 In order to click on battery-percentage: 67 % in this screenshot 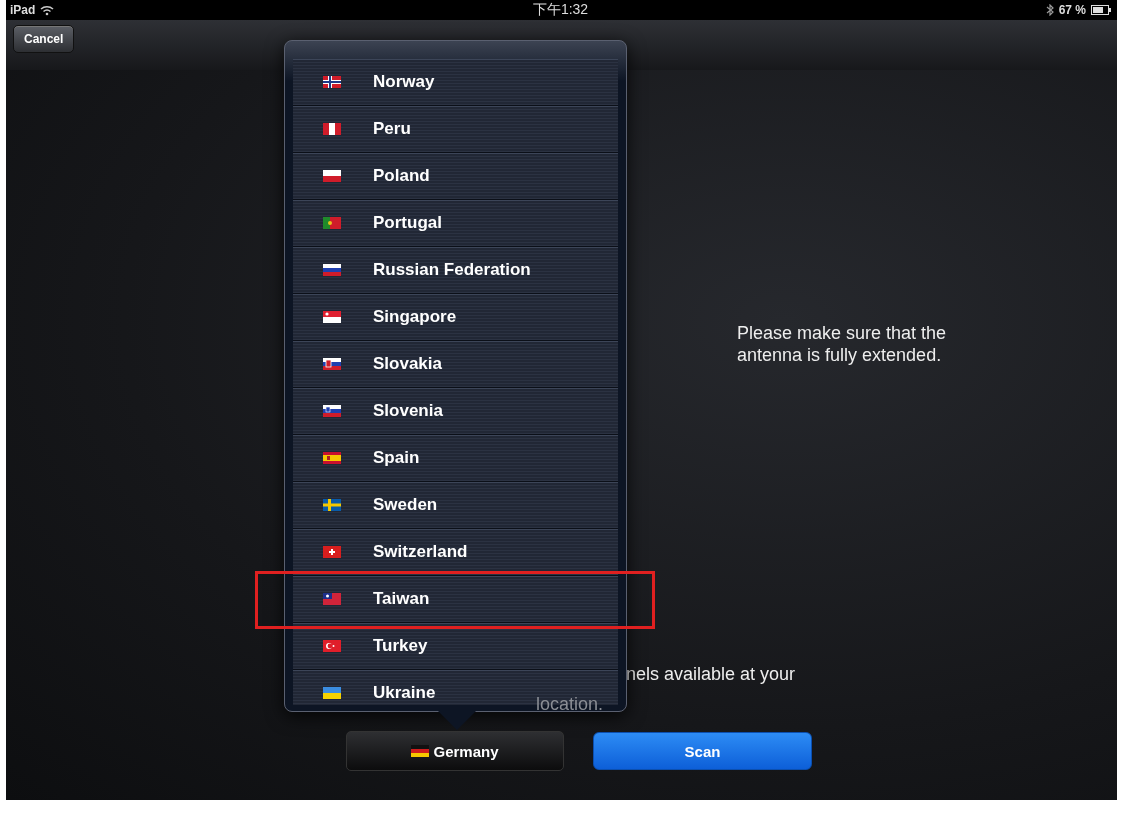, I will do `click(1072, 10)`.